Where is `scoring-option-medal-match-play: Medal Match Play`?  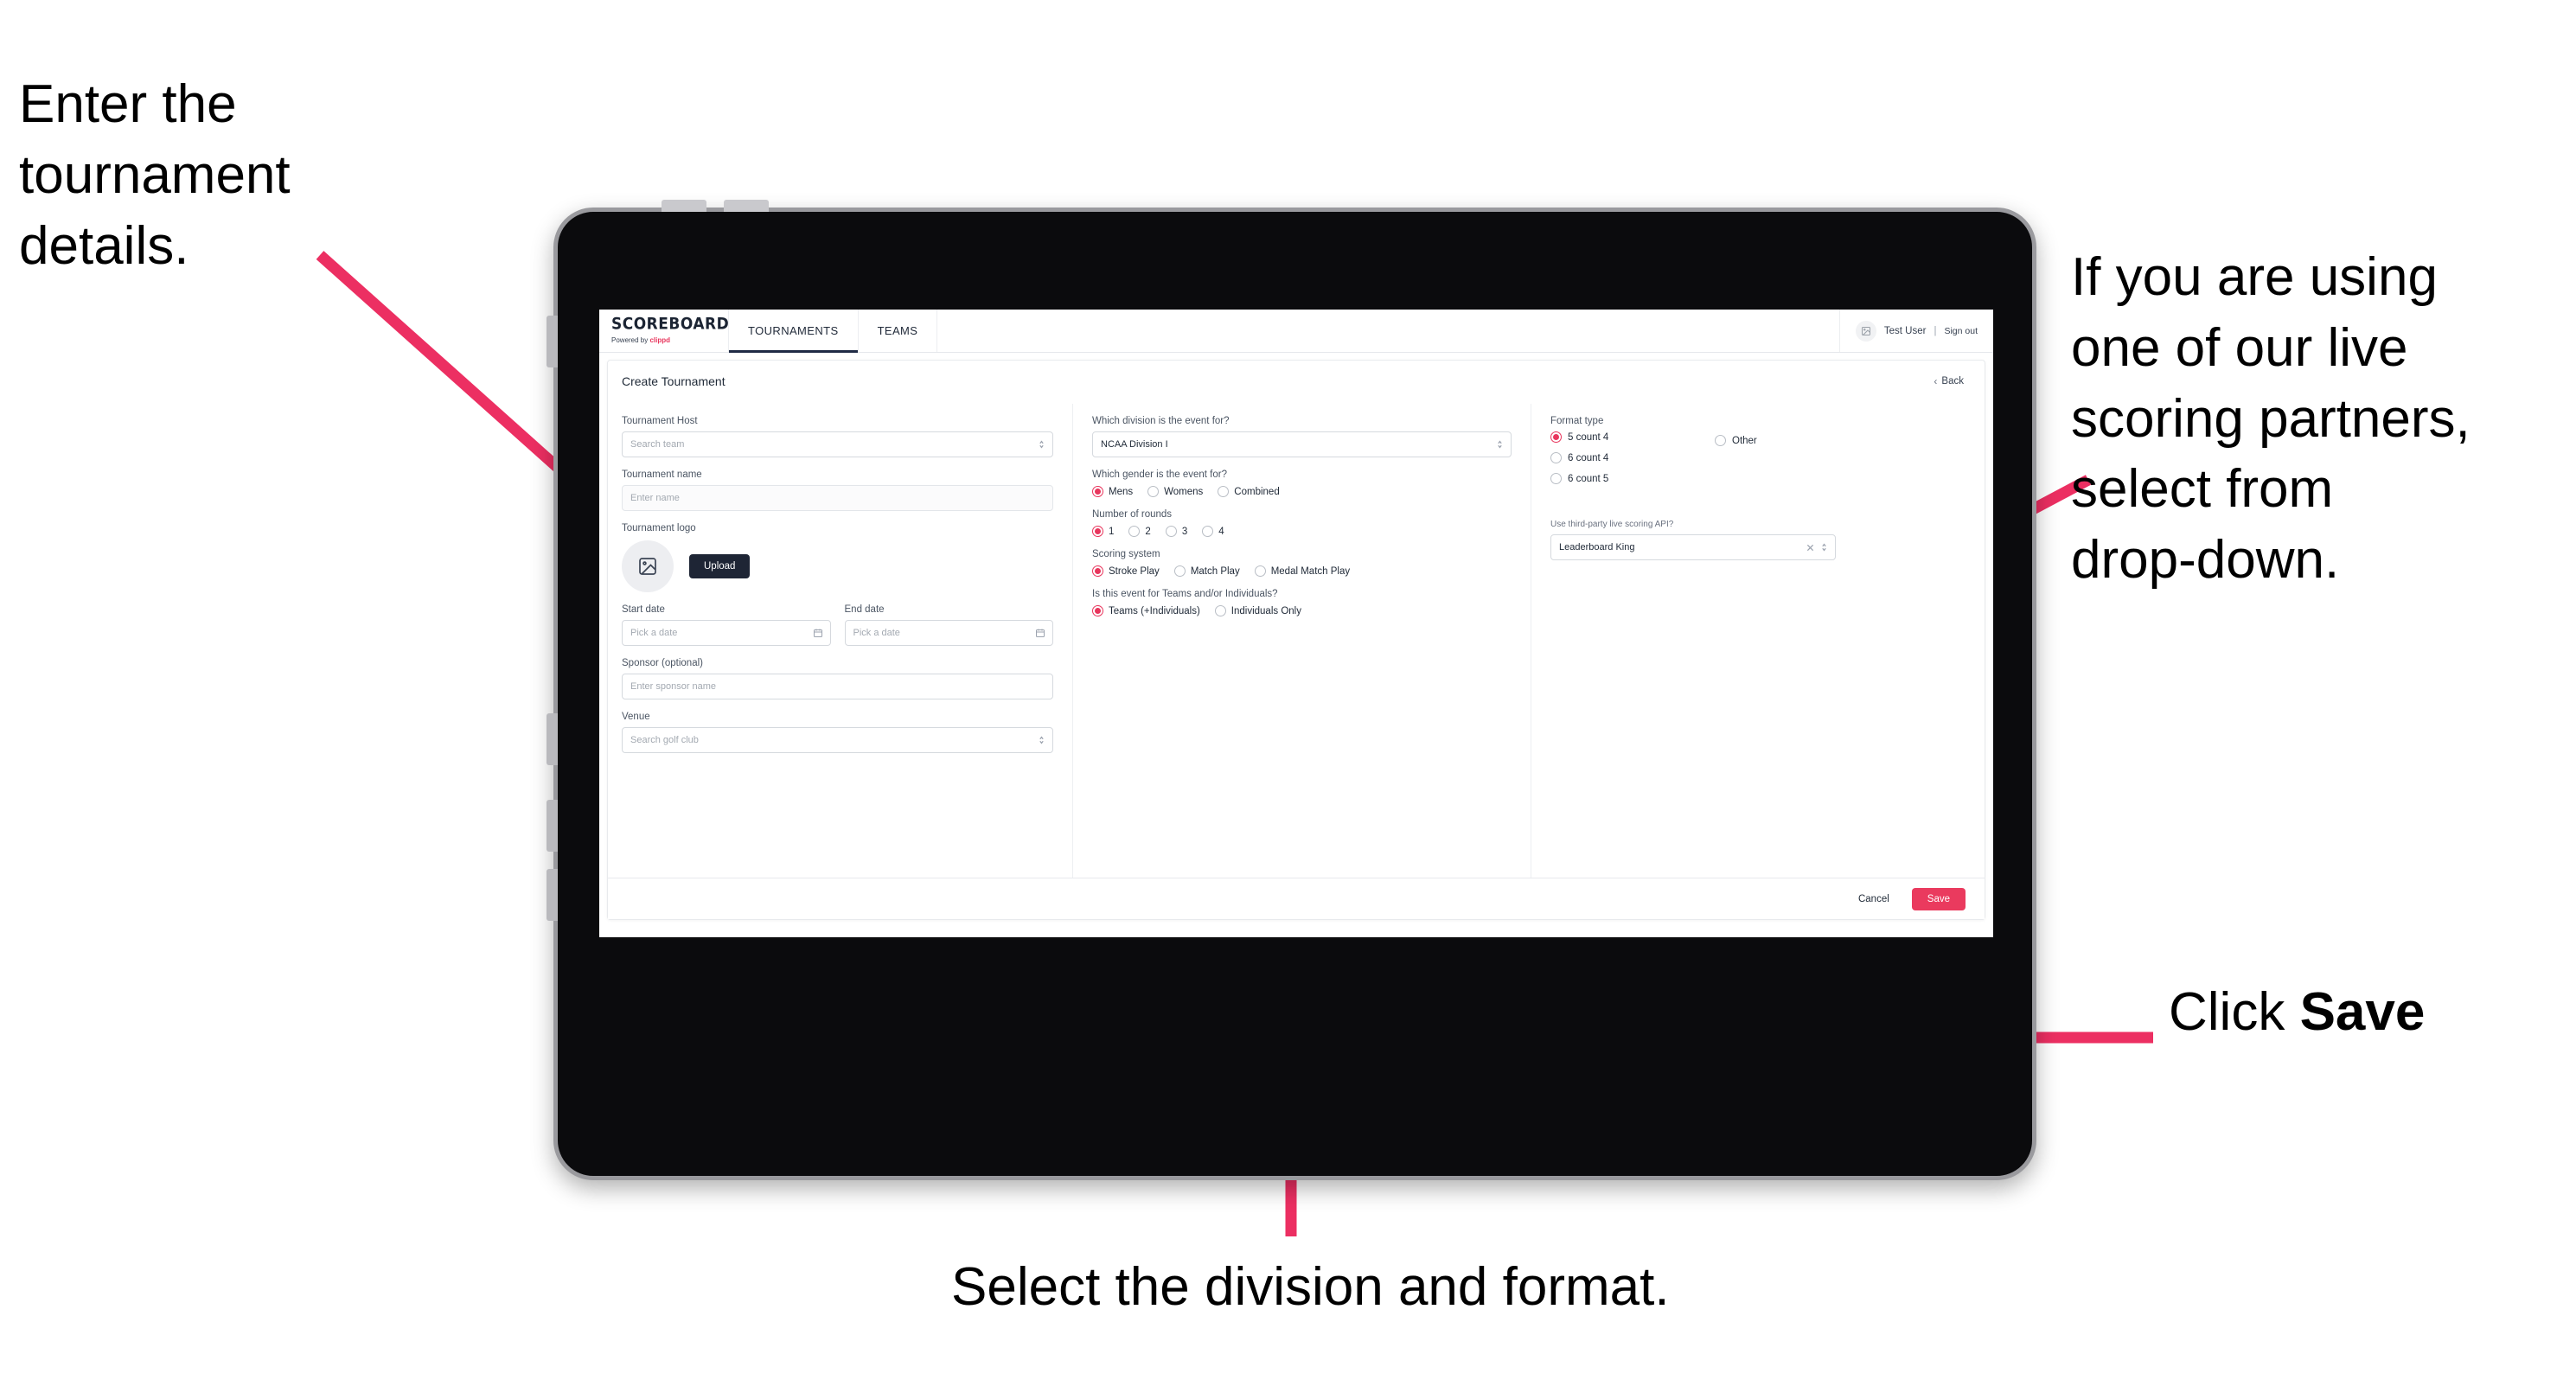
scoring-option-medal-match-play: Medal Match Play is located at coordinates (1303, 571).